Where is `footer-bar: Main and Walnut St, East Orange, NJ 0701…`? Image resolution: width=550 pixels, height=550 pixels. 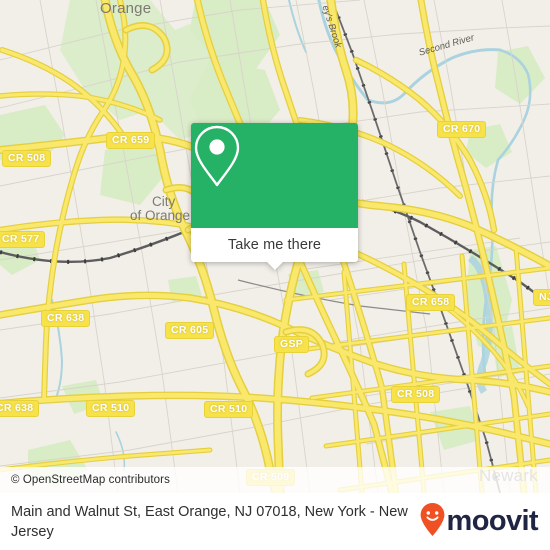 footer-bar: Main and Walnut St, East Orange, NJ 0701… is located at coordinates (275, 521).